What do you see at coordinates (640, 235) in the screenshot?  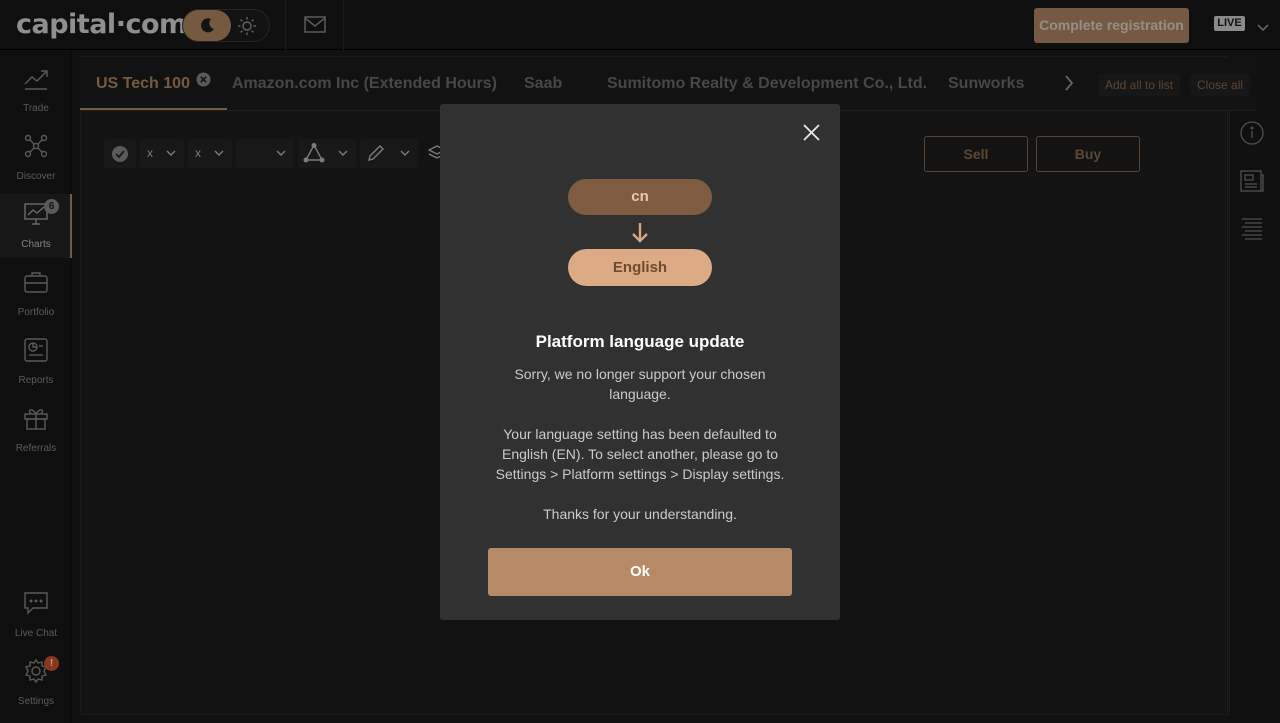 I see `arrow-down-icon` at bounding box center [640, 235].